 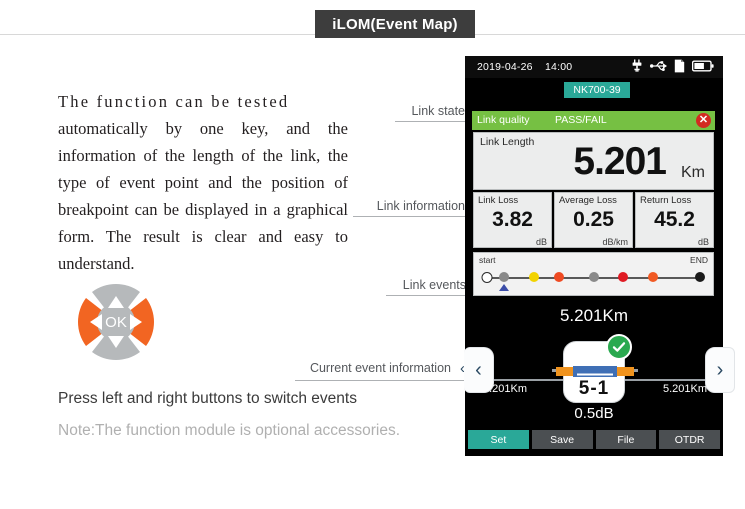 What do you see at coordinates (505, 67) in the screenshot?
I see `status-date: 2019-04-26` at bounding box center [505, 67].